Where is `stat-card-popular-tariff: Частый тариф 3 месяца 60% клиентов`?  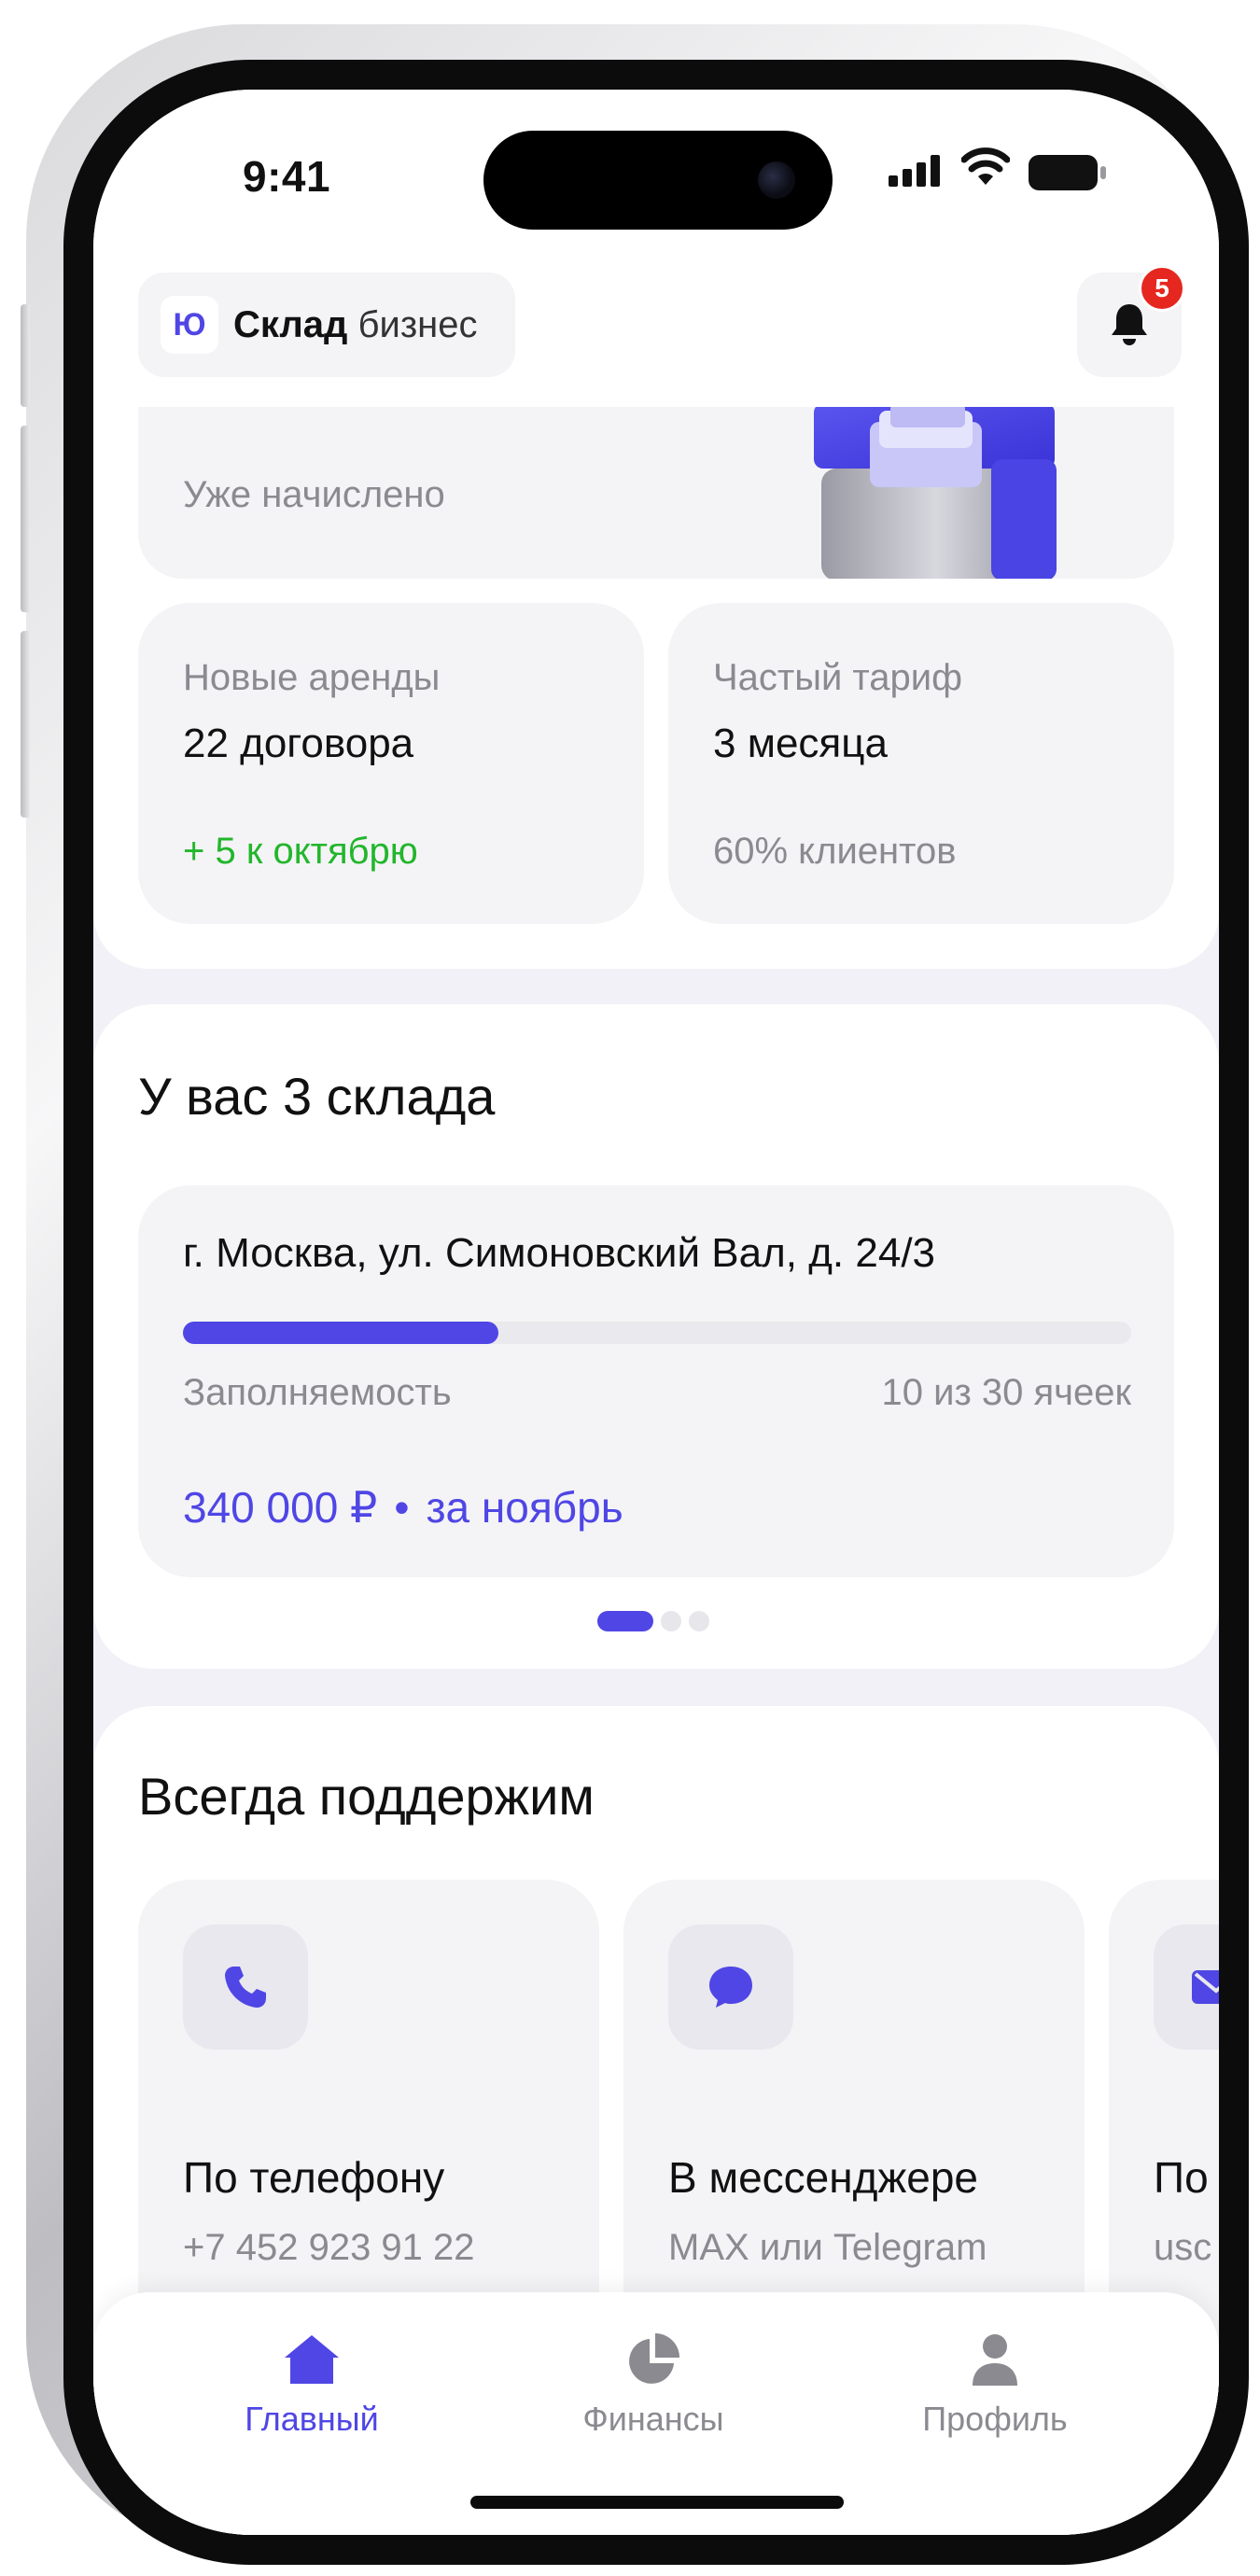 stat-card-popular-tariff: Частый тариф 3 месяца 60% клиентов is located at coordinates (921, 763).